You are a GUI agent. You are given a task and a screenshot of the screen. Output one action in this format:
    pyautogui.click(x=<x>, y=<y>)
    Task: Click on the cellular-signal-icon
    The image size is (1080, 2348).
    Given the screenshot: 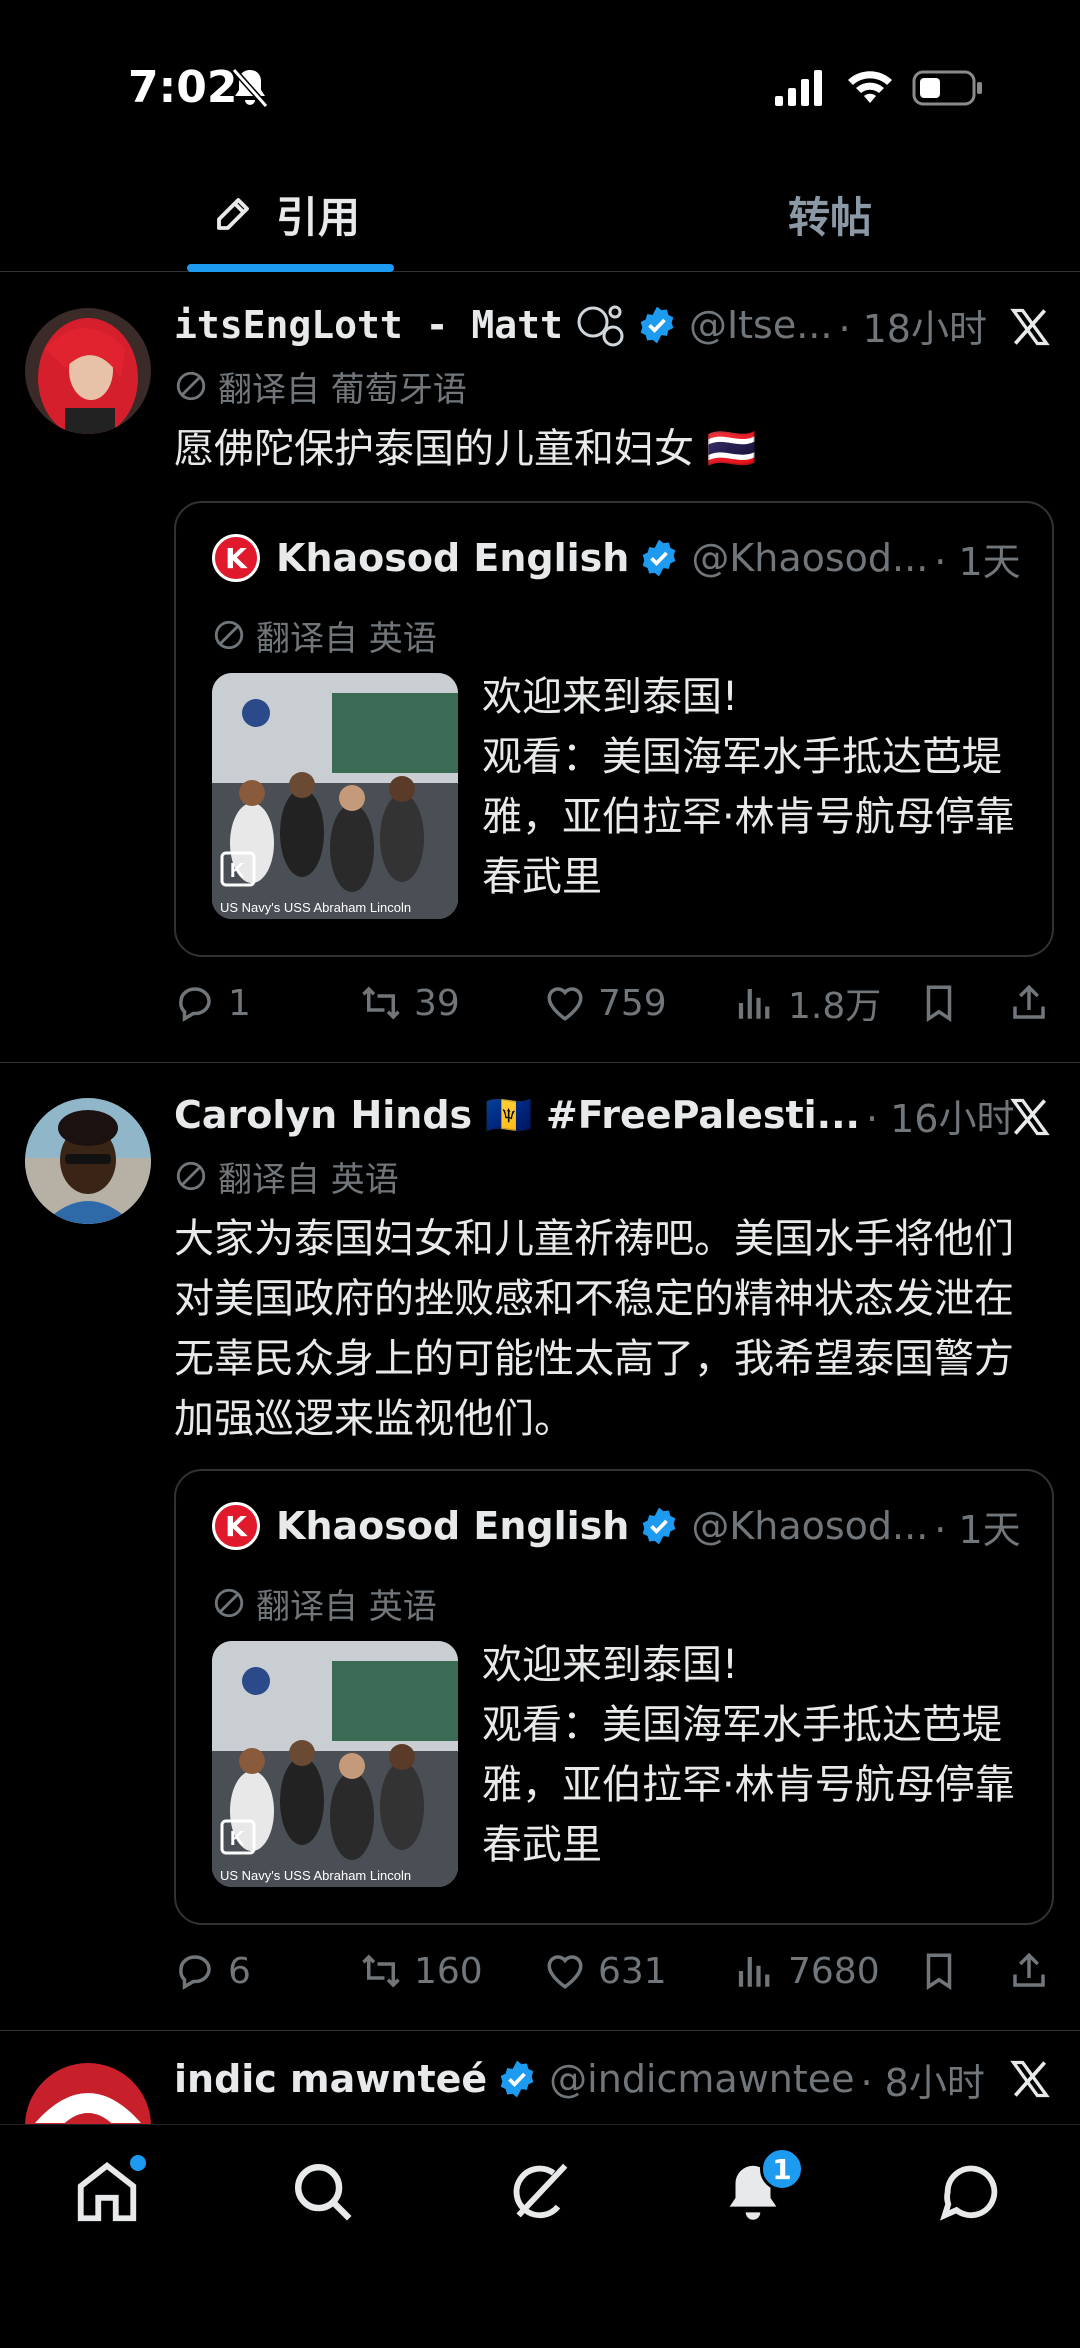 What is the action you would take?
    pyautogui.click(x=798, y=88)
    